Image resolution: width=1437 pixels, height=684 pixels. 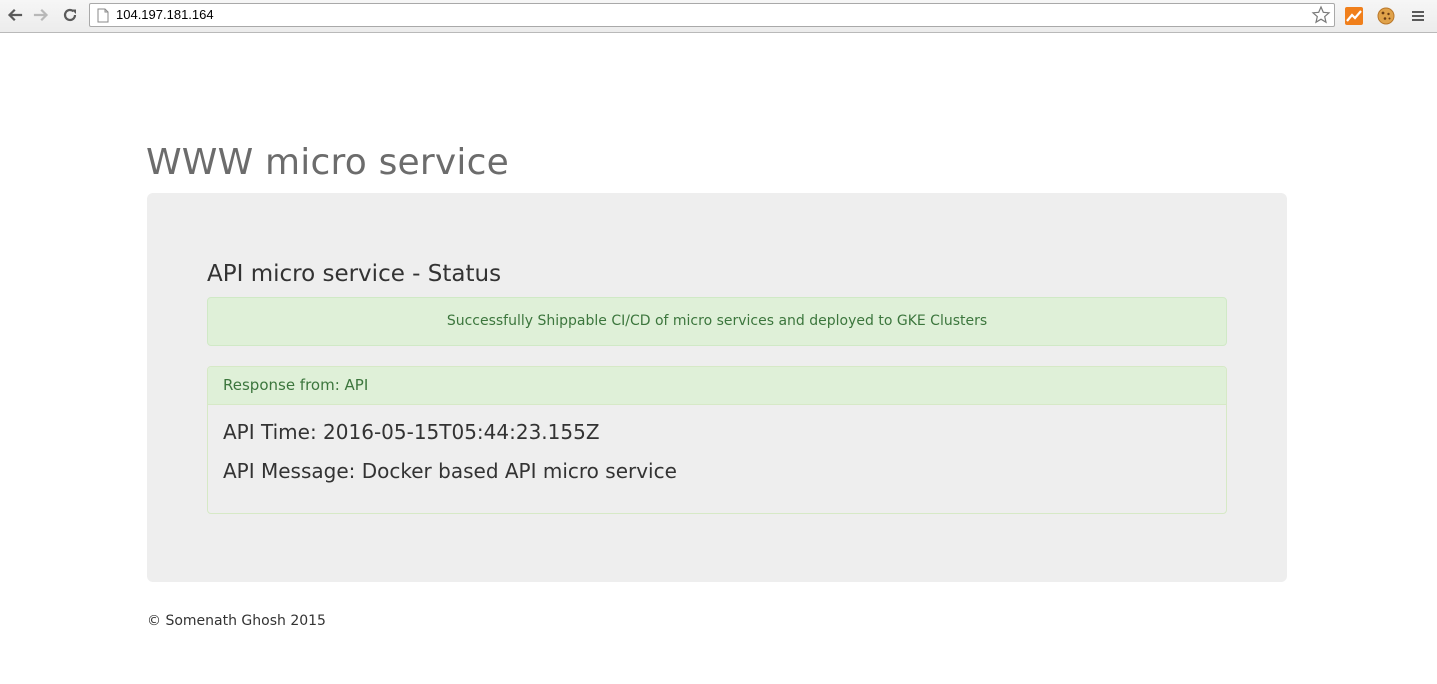 What do you see at coordinates (327, 162) in the screenshot?
I see `page-title: WWW micro service` at bounding box center [327, 162].